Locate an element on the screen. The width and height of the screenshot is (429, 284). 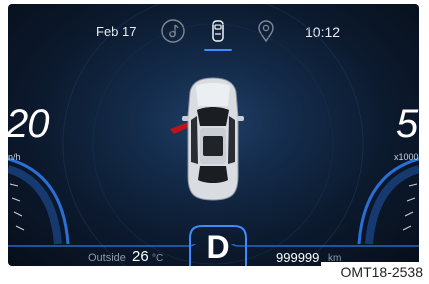
rpm-unit: x1000 is located at coordinates (406, 157).